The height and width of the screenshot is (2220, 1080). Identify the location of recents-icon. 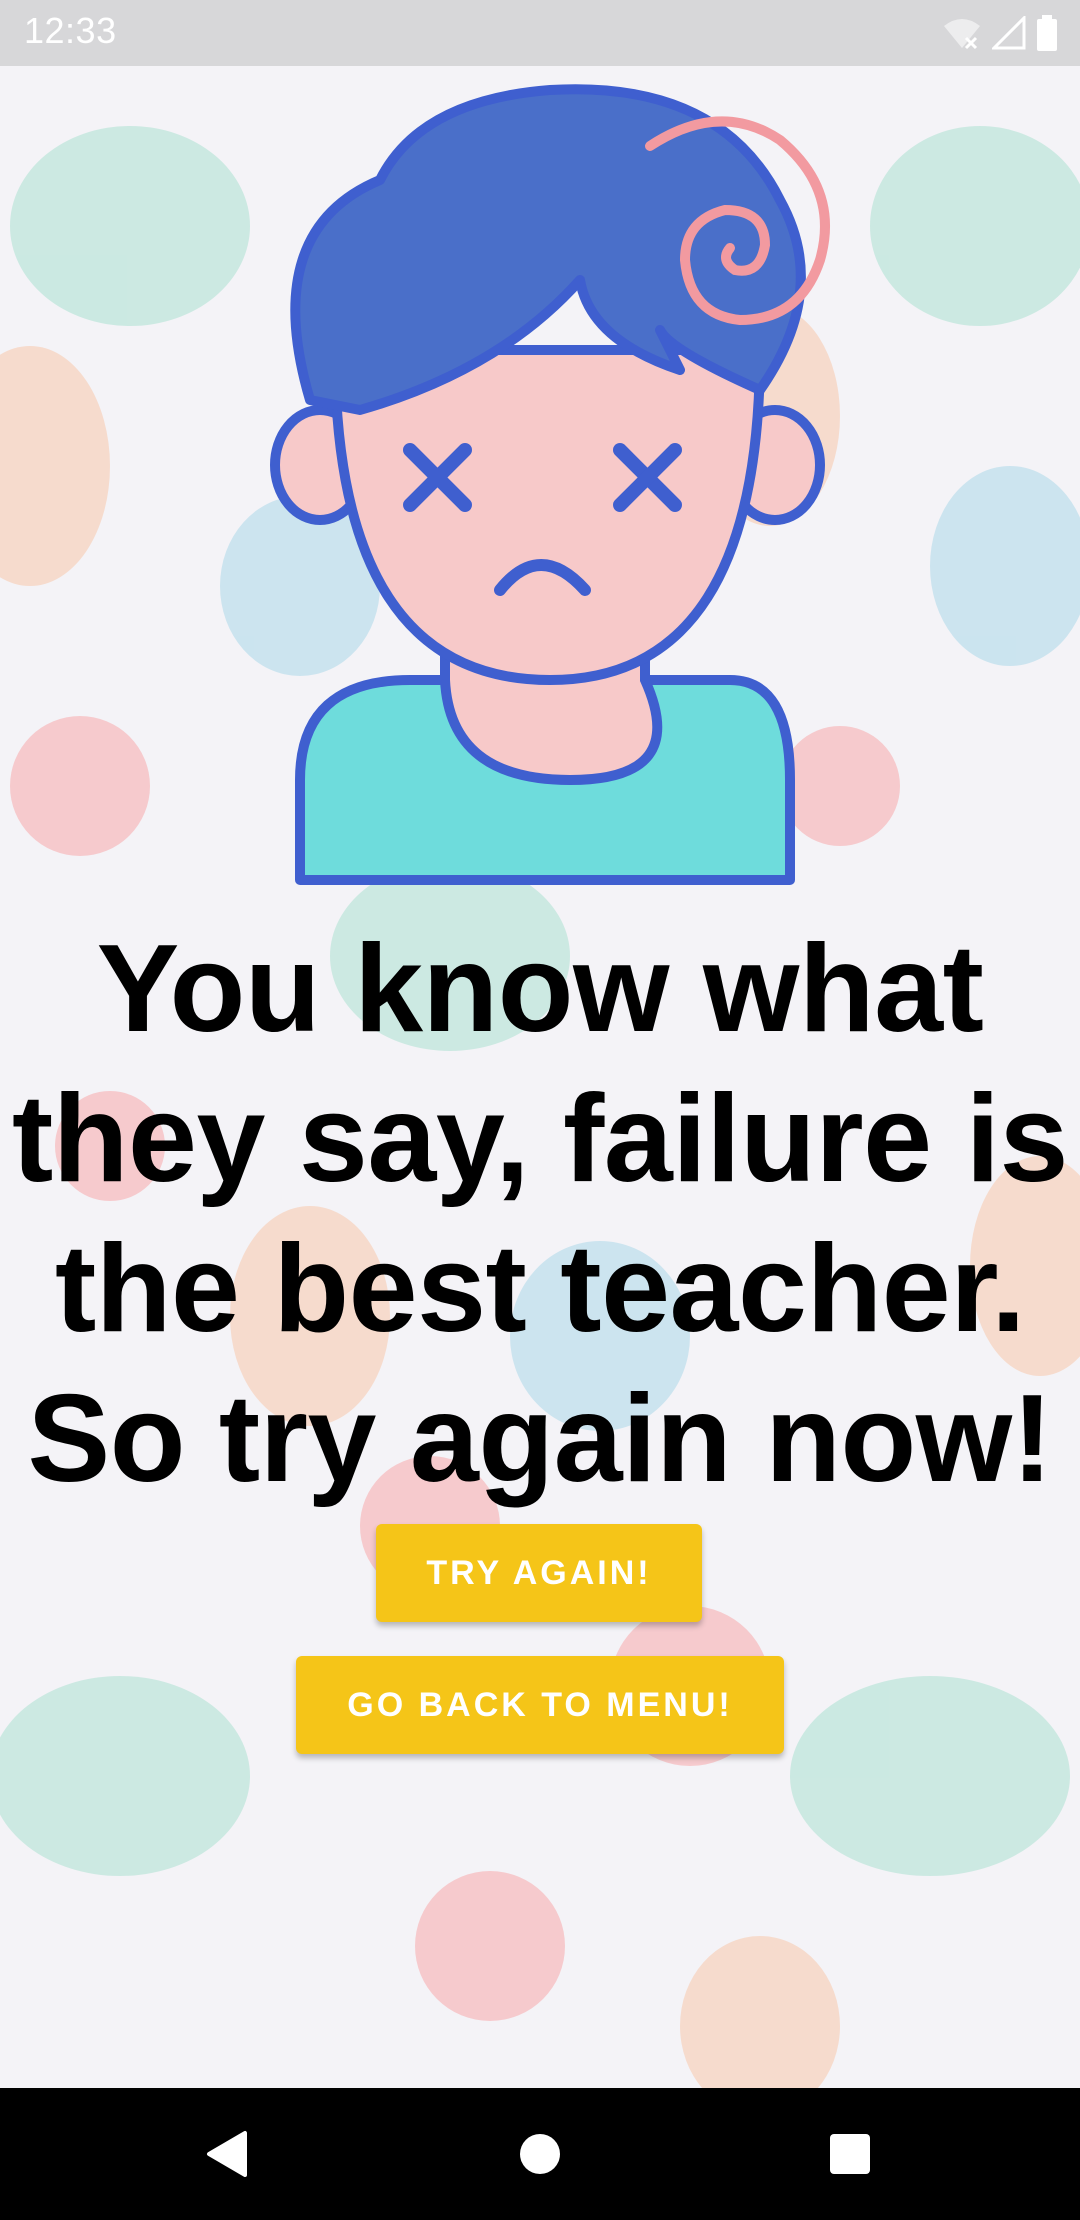
(850, 2154).